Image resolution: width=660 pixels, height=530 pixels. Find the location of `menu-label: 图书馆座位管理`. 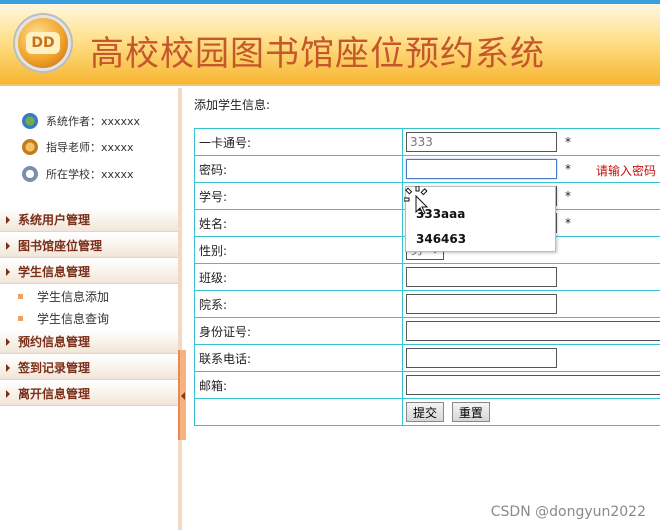

menu-label: 图书馆座位管理 is located at coordinates (60, 246).